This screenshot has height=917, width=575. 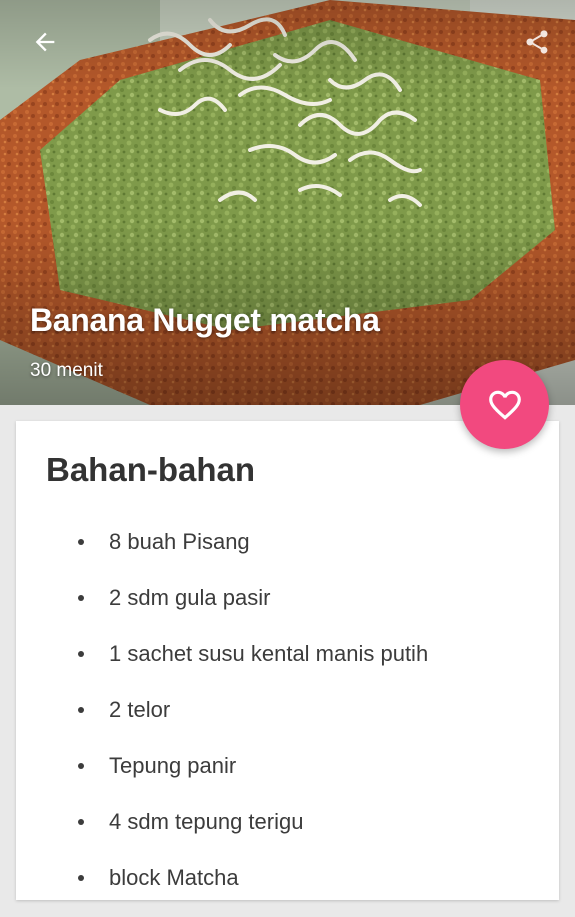 I want to click on ingredient-text: Tepung panir, so click(x=173, y=765).